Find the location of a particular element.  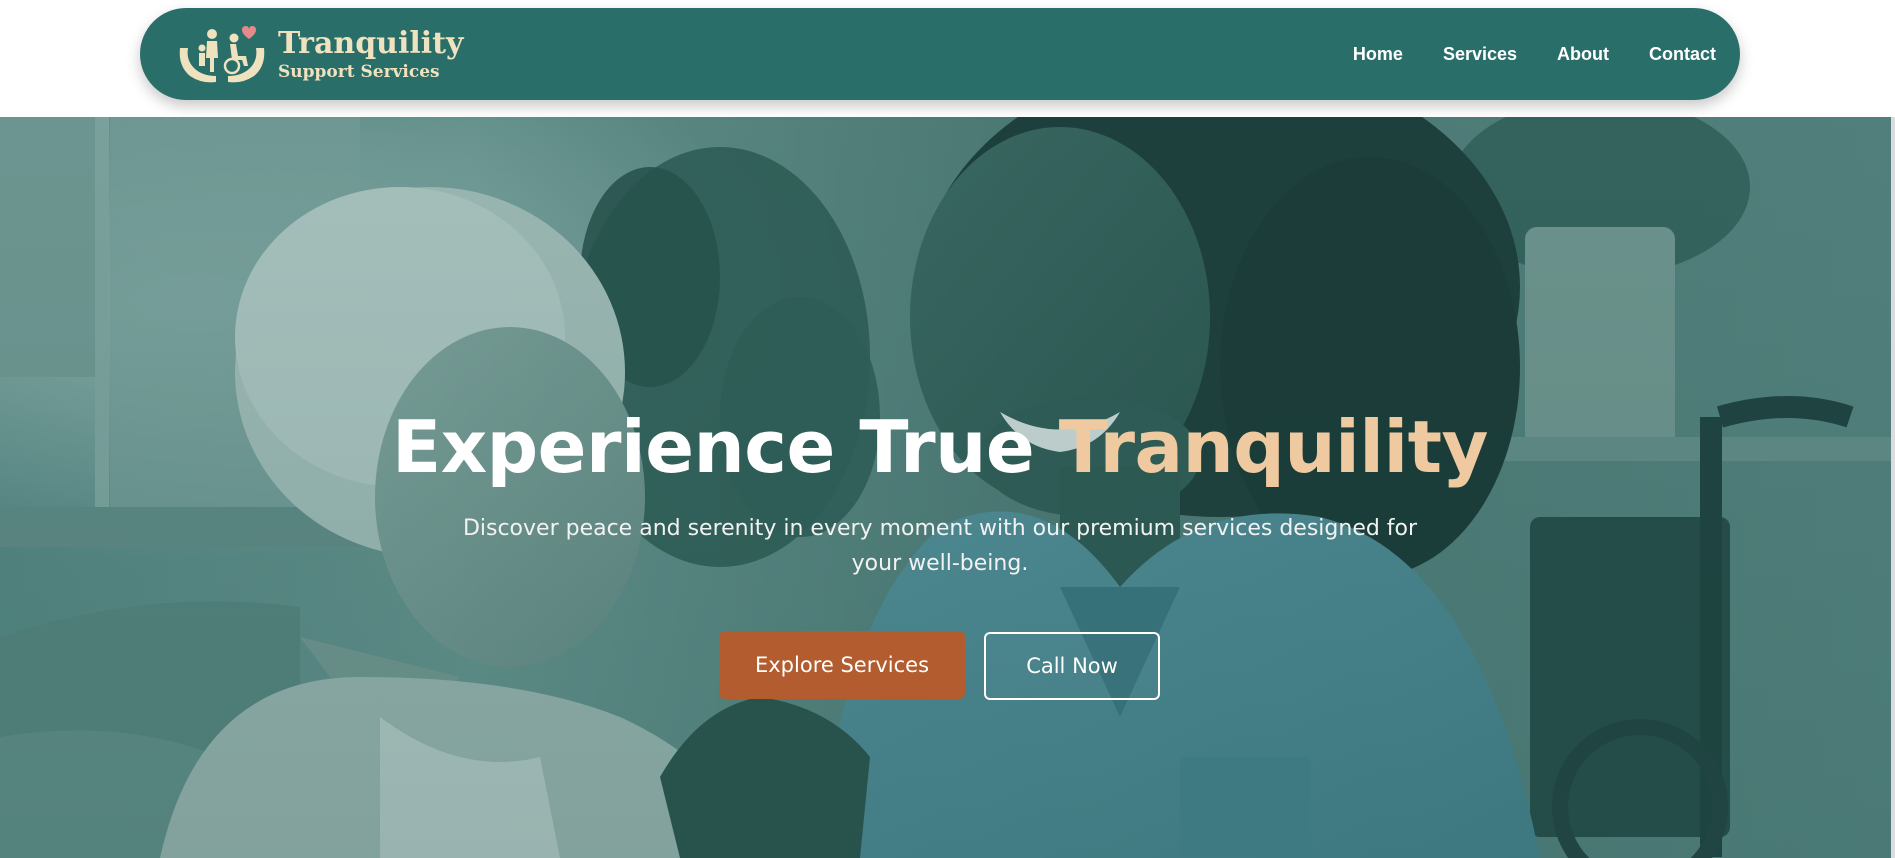

explore-services-button: Explore Services is located at coordinates (842, 665).